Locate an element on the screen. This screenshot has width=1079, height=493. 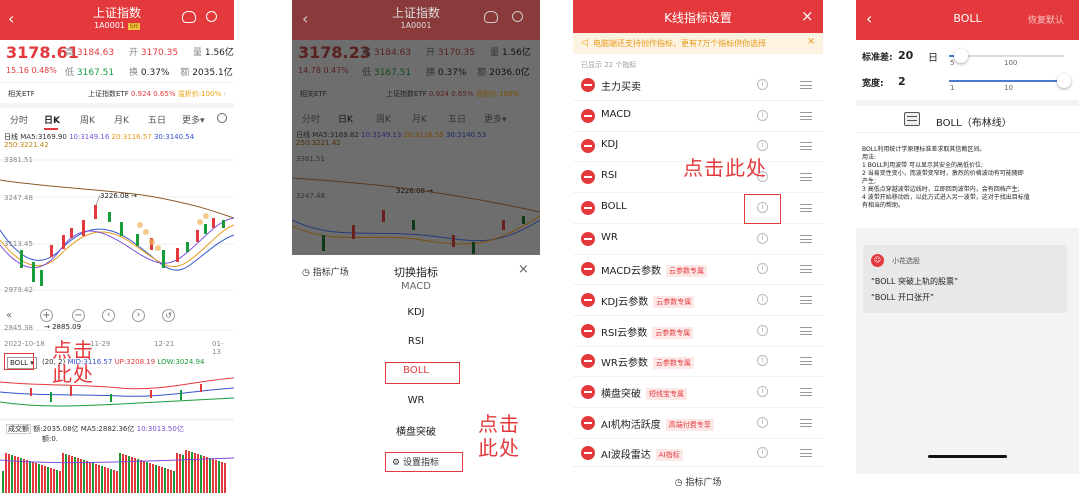
settings-gear-icon is located at coordinates (222, 118).